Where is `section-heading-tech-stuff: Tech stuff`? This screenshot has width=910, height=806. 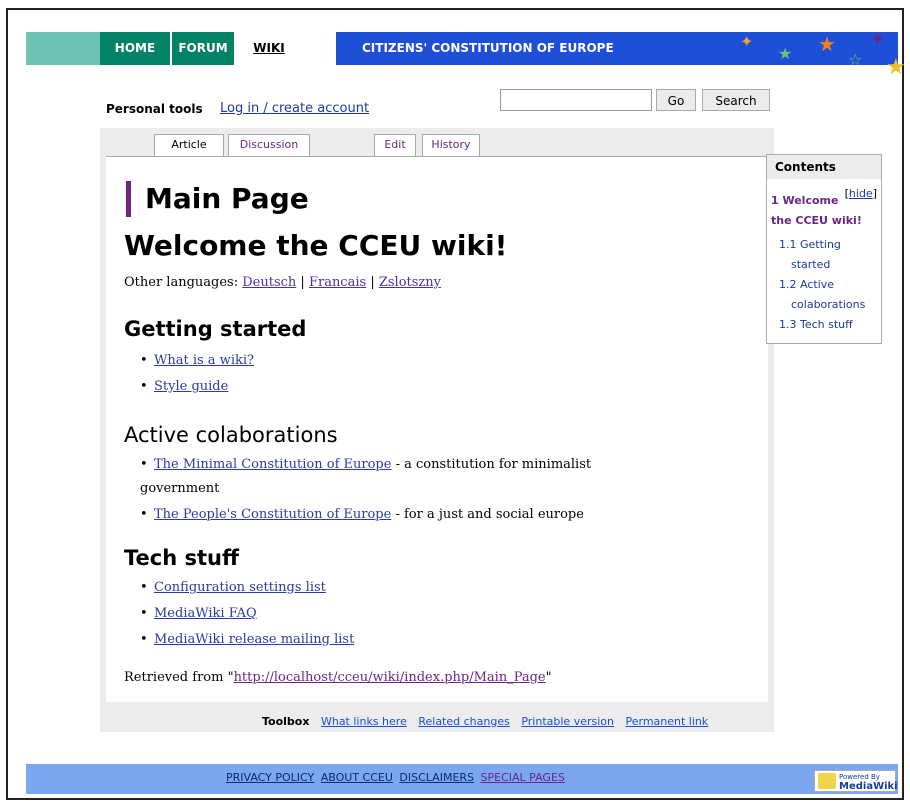
section-heading-tech-stuff: Tech stuff is located at coordinates (181, 558).